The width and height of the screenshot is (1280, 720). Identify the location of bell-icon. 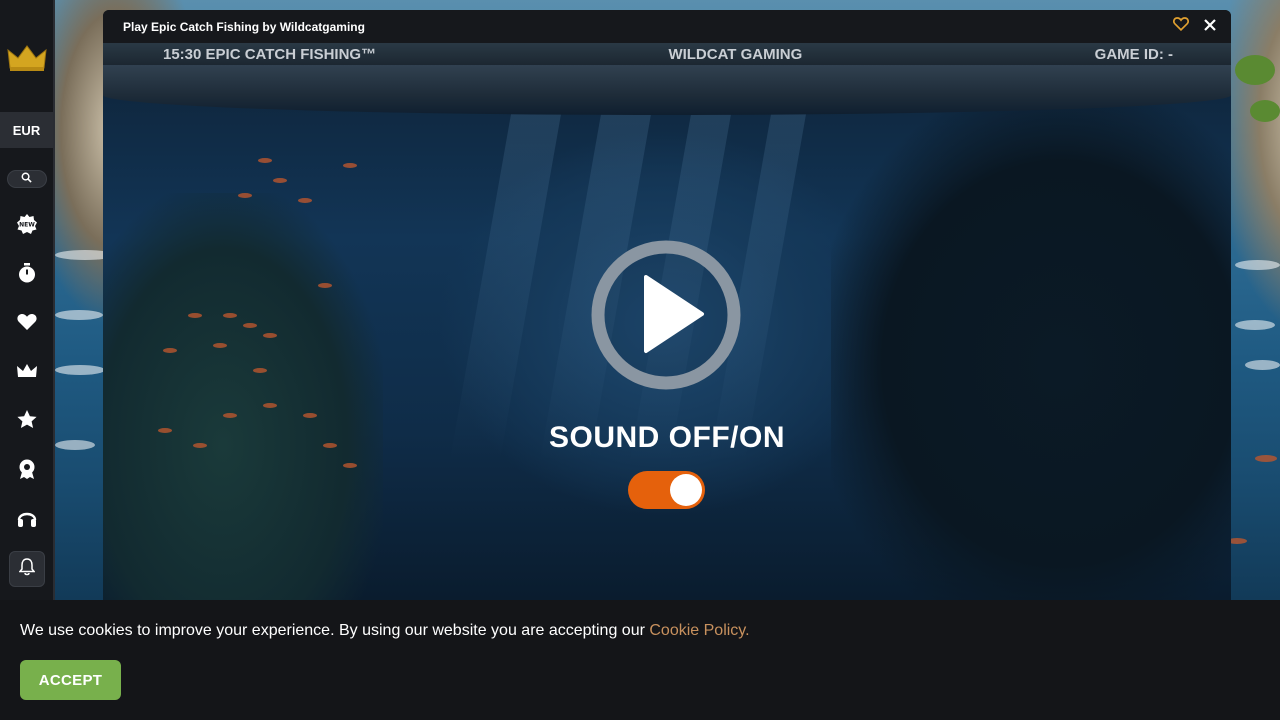
(26, 569).